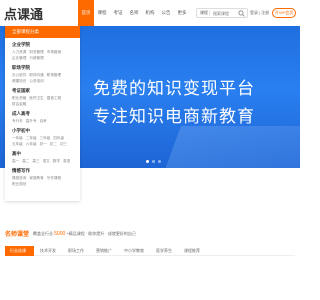 This screenshot has height=300, width=320. Describe the element at coordinates (102, 13) in the screenshot. I see `nav-item-courses: 课程` at that location.